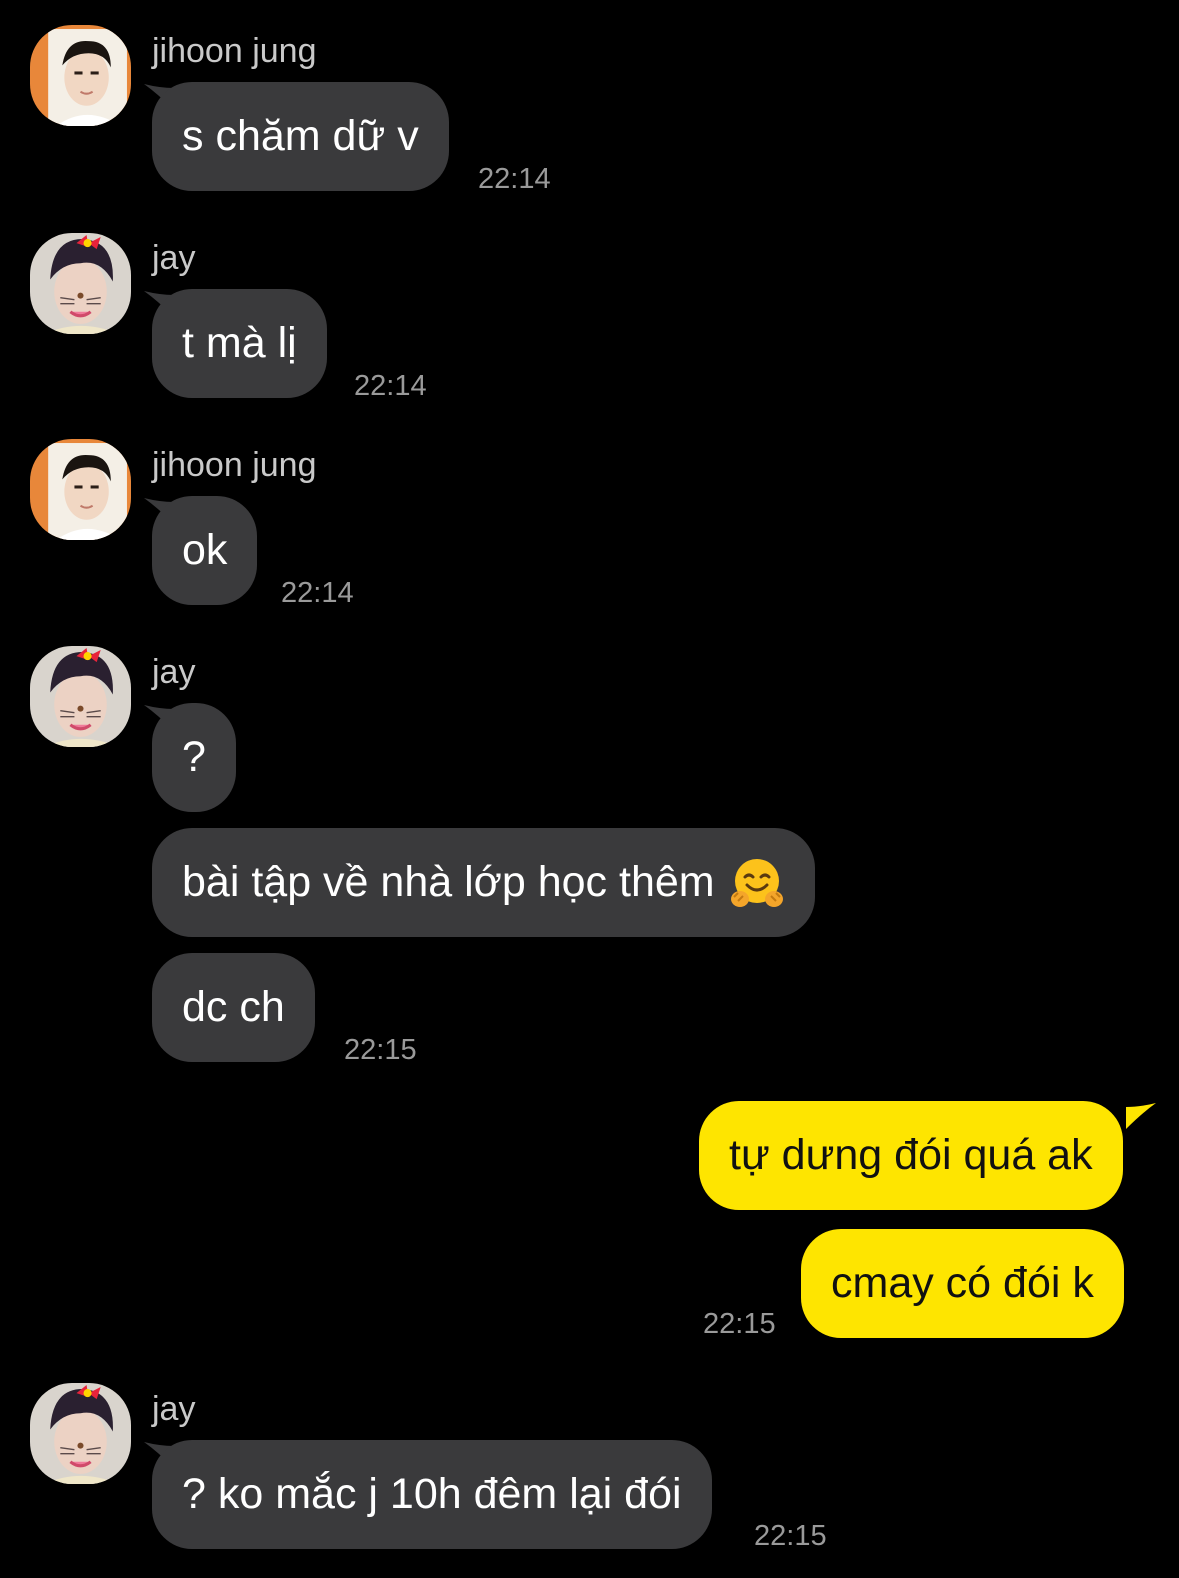  I want to click on message-text: tự dưng đói quá ak, so click(911, 1155).